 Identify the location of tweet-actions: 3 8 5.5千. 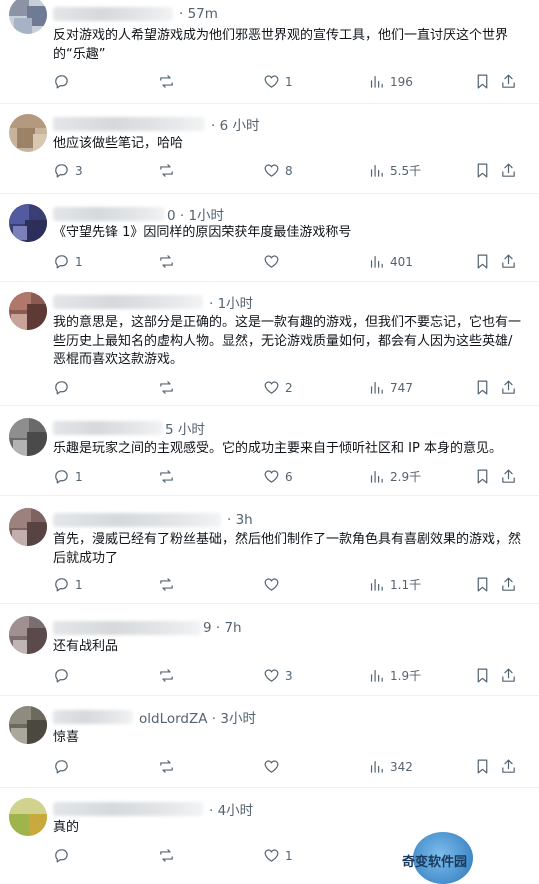
(269, 172).